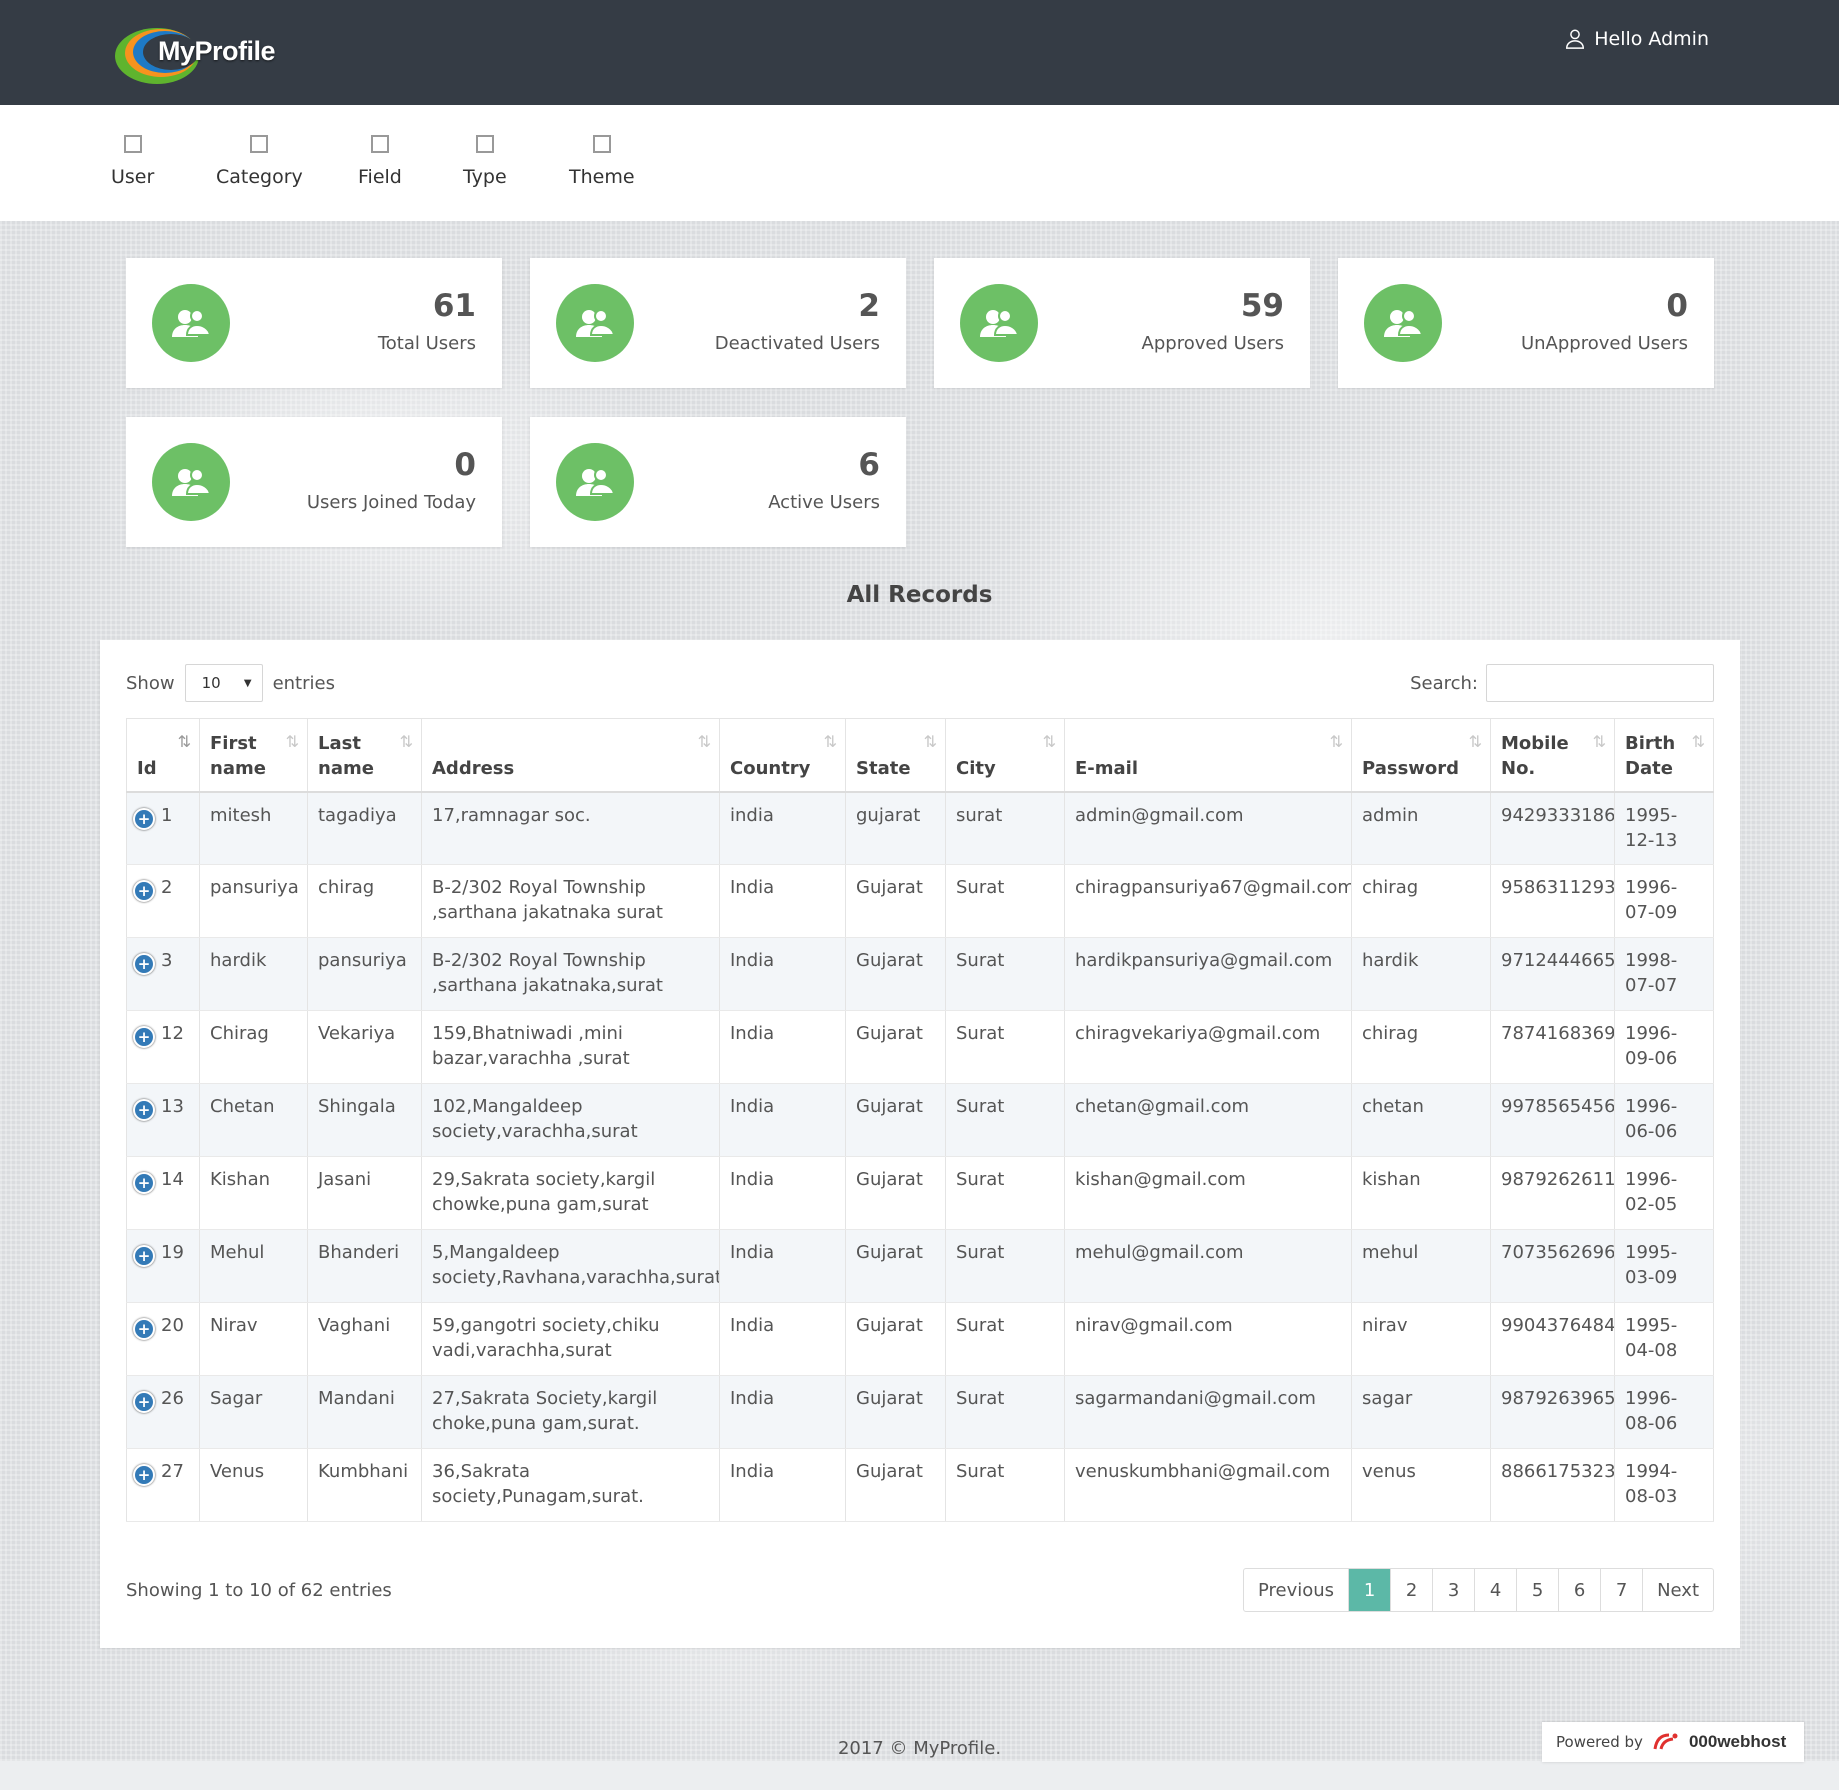  What do you see at coordinates (1369, 1590) in the screenshot?
I see `pagination-page-1: 1` at bounding box center [1369, 1590].